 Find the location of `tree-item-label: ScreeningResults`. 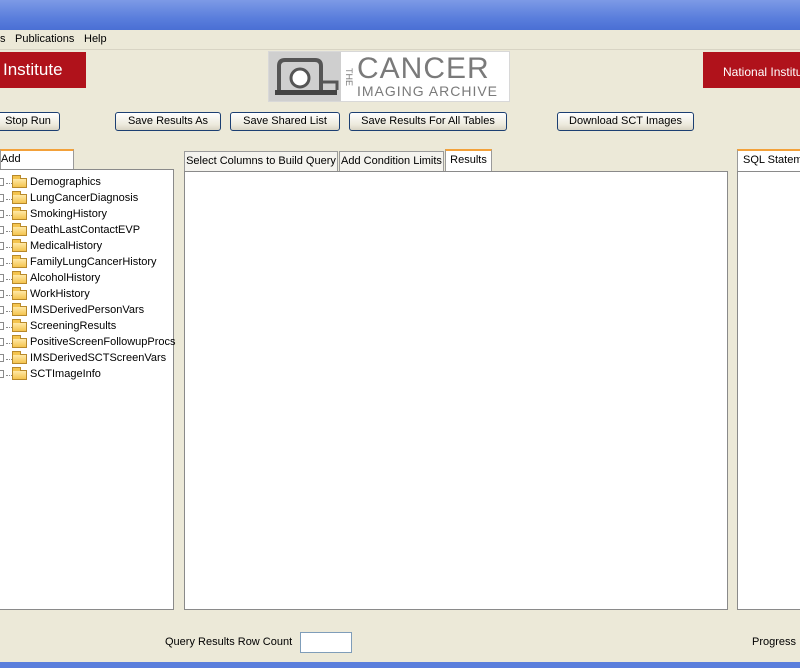

tree-item-label: ScreeningResults is located at coordinates (73, 326).